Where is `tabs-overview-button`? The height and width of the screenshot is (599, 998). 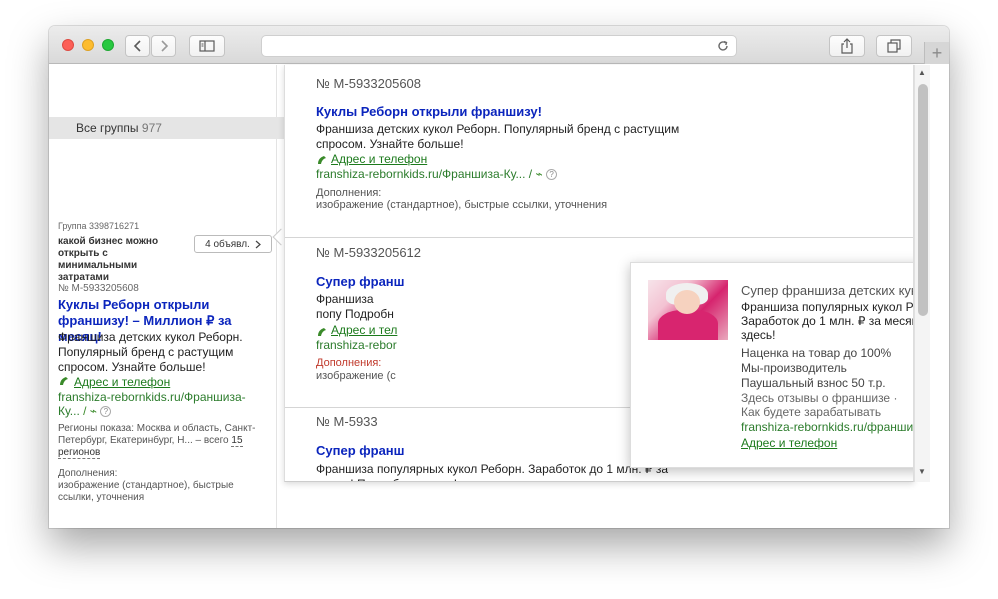
tabs-overview-button is located at coordinates (894, 46).